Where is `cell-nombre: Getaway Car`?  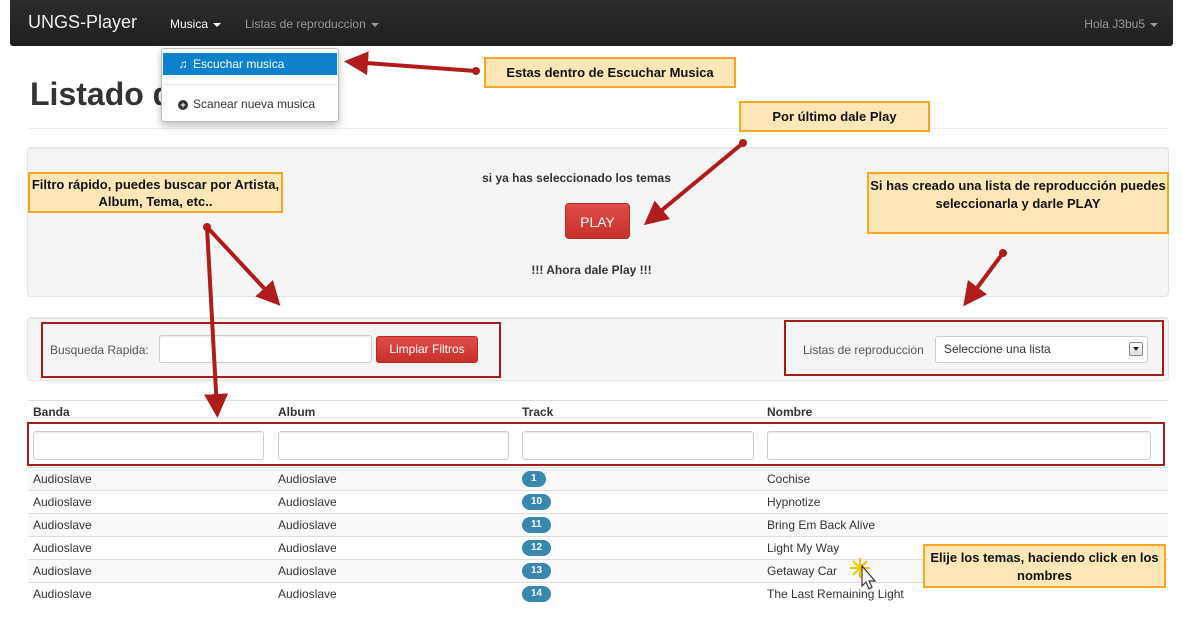 cell-nombre: Getaway Car is located at coordinates (802, 571).